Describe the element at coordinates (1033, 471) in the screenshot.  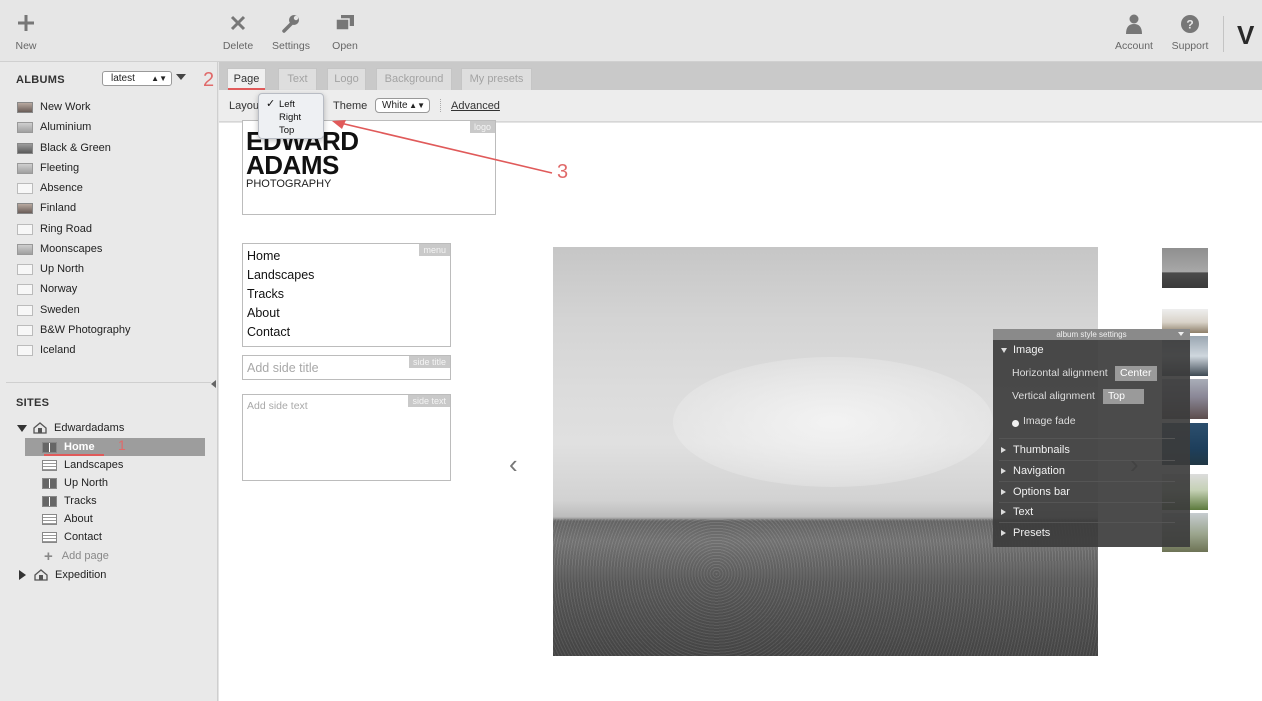
I see `section-navigation: Navigation` at that location.